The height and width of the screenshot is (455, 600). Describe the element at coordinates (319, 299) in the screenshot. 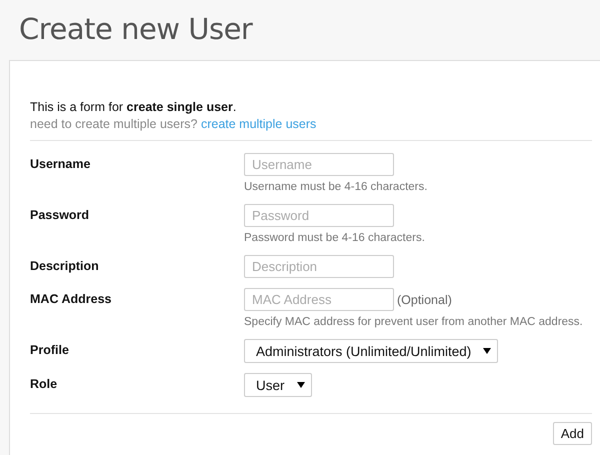

I see `input-field: MAC Address` at that location.